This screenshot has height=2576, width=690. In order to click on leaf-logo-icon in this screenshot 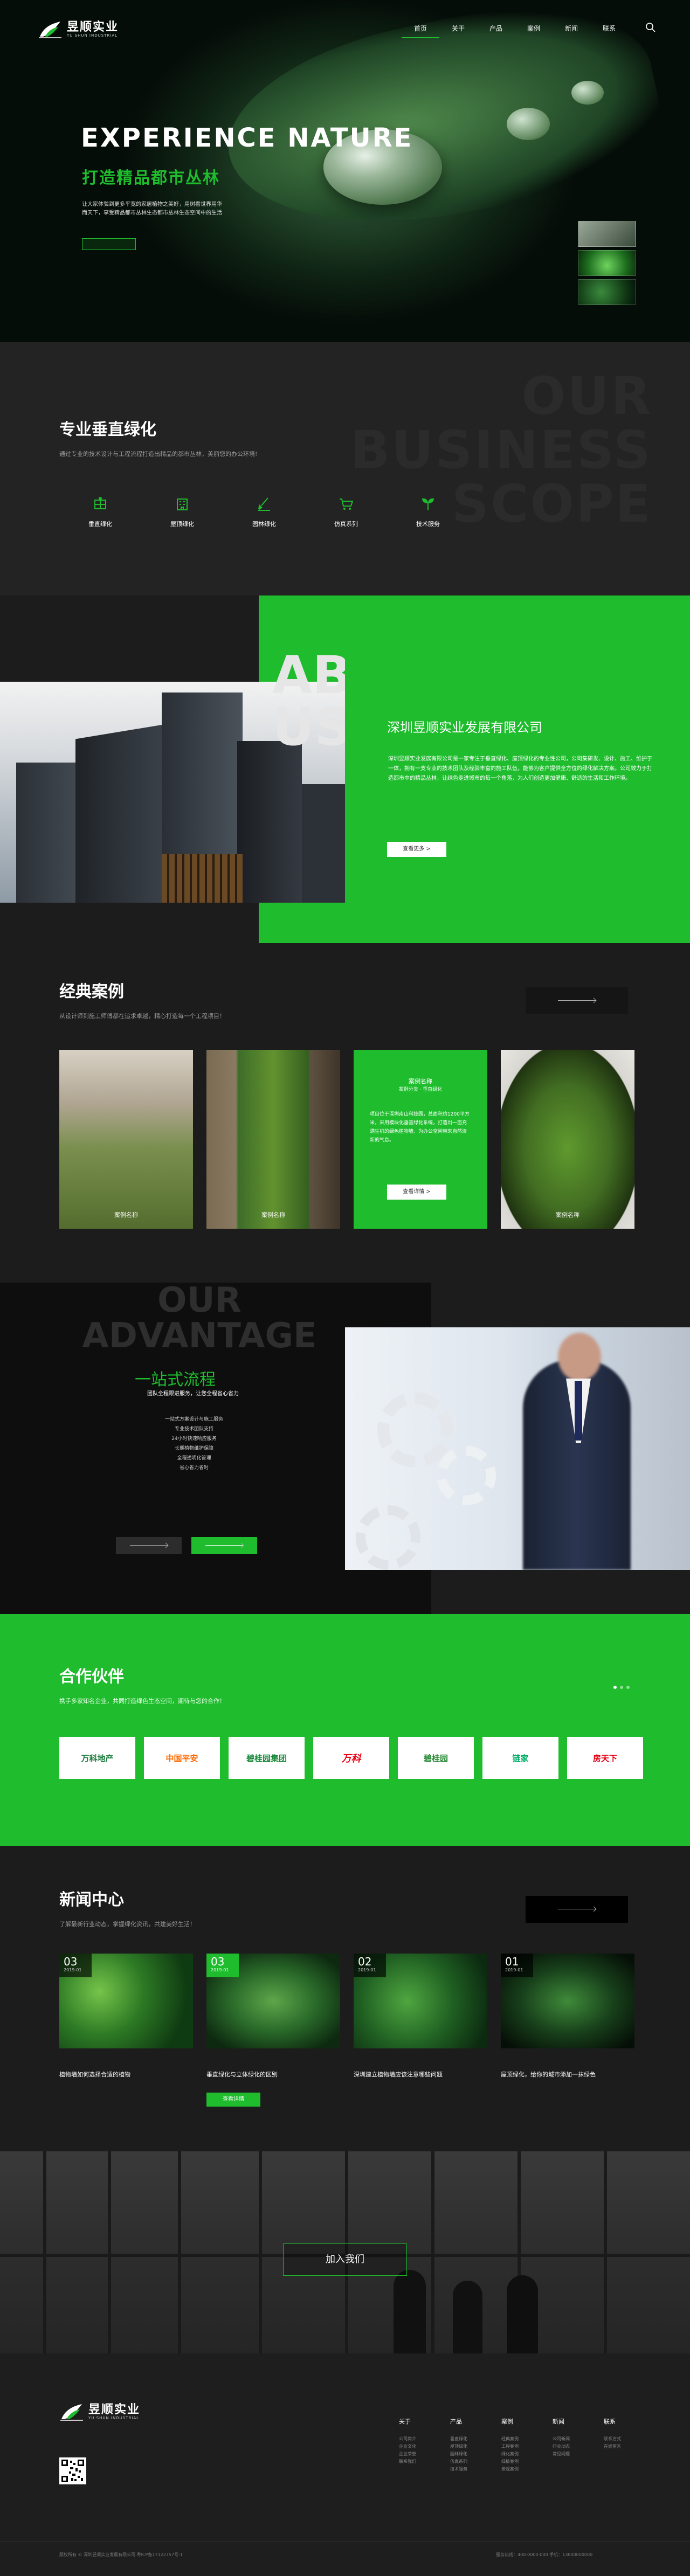, I will do `click(50, 29)`.